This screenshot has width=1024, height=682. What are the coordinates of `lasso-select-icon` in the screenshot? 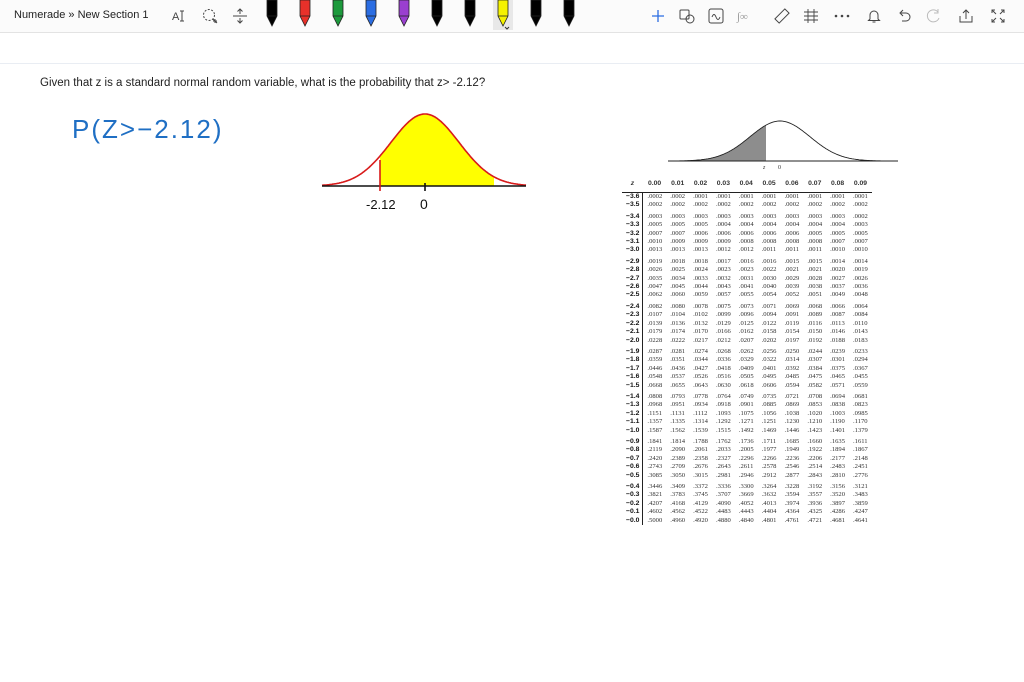 It's located at (210, 16).